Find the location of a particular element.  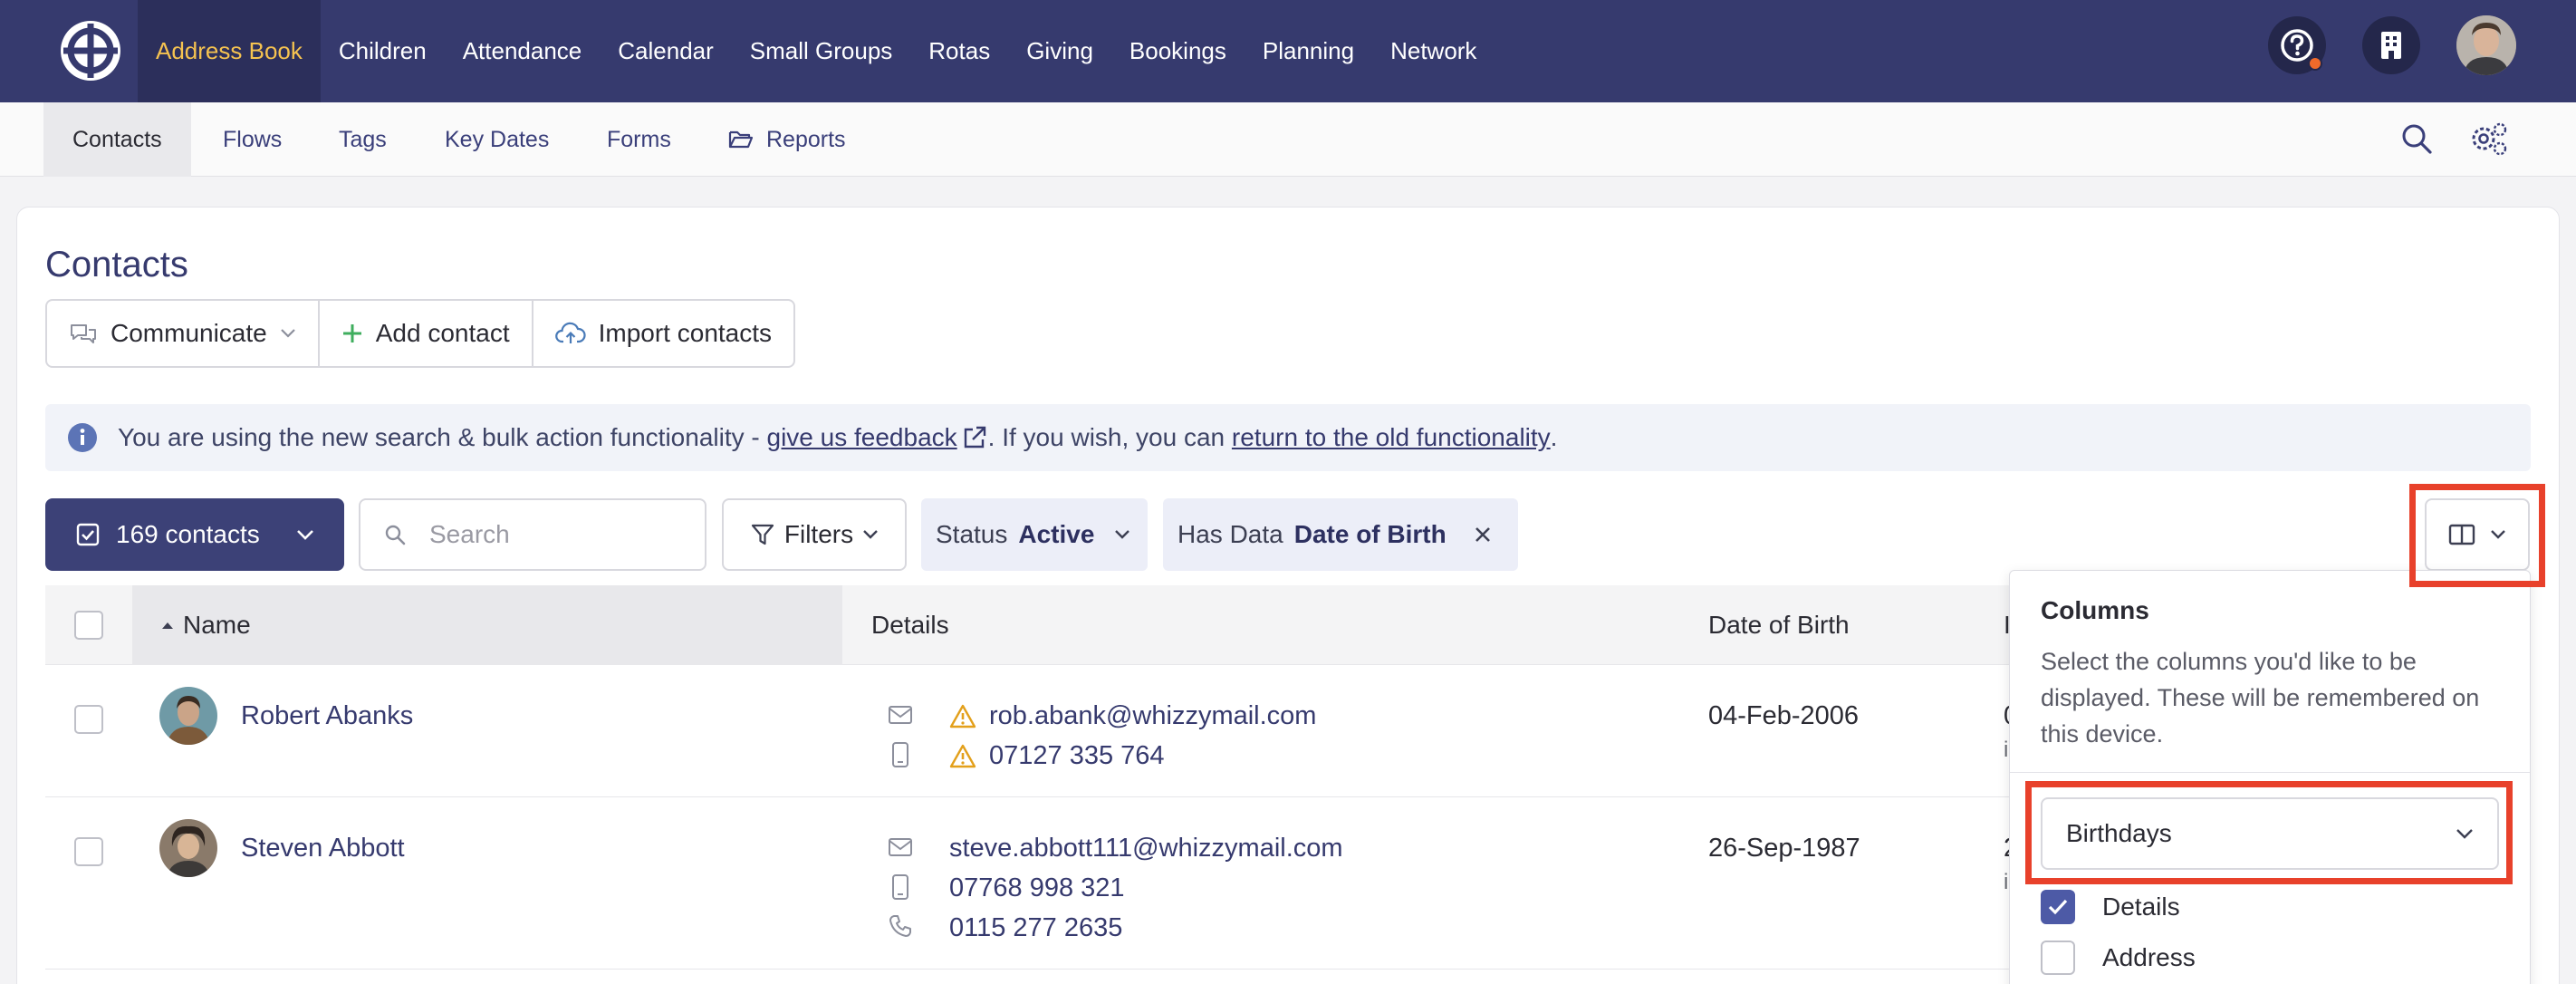

column-address-label: Address is located at coordinates (2149, 957).